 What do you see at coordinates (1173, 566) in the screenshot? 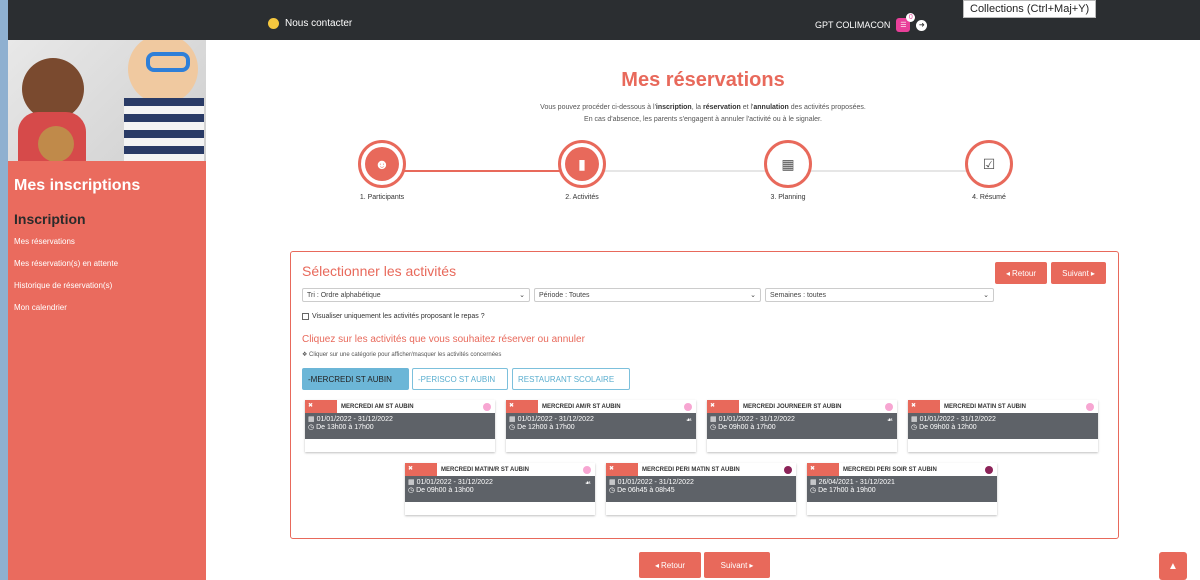
I see `scroll-top-button: ▲` at bounding box center [1173, 566].